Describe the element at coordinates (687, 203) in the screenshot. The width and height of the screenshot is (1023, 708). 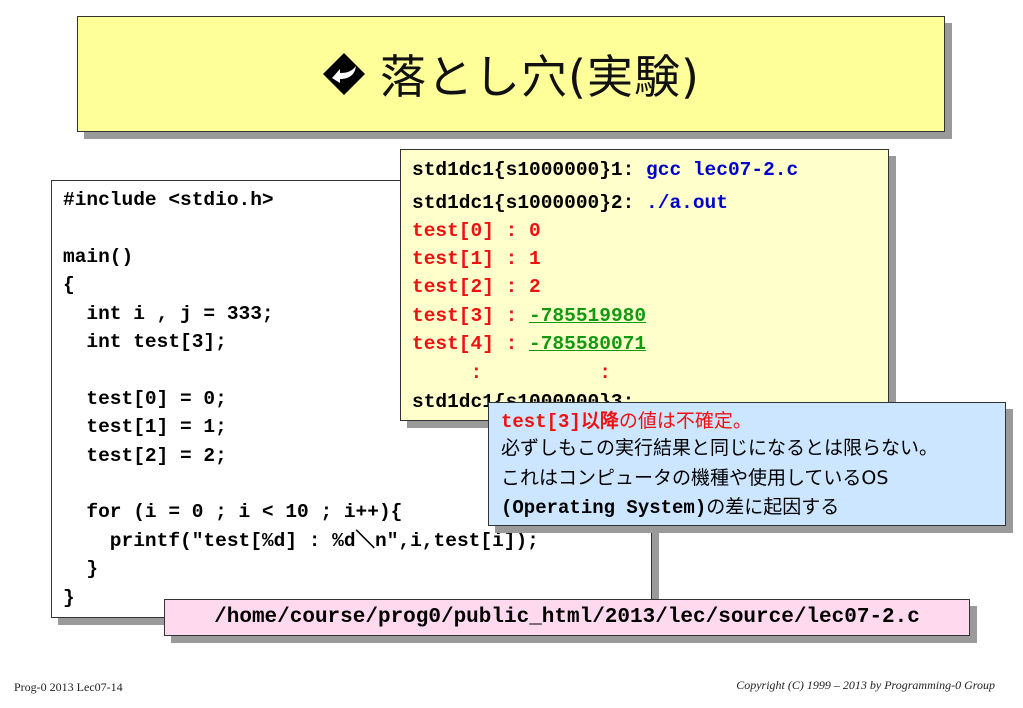
I see `terminal-command: ./a.out` at that location.